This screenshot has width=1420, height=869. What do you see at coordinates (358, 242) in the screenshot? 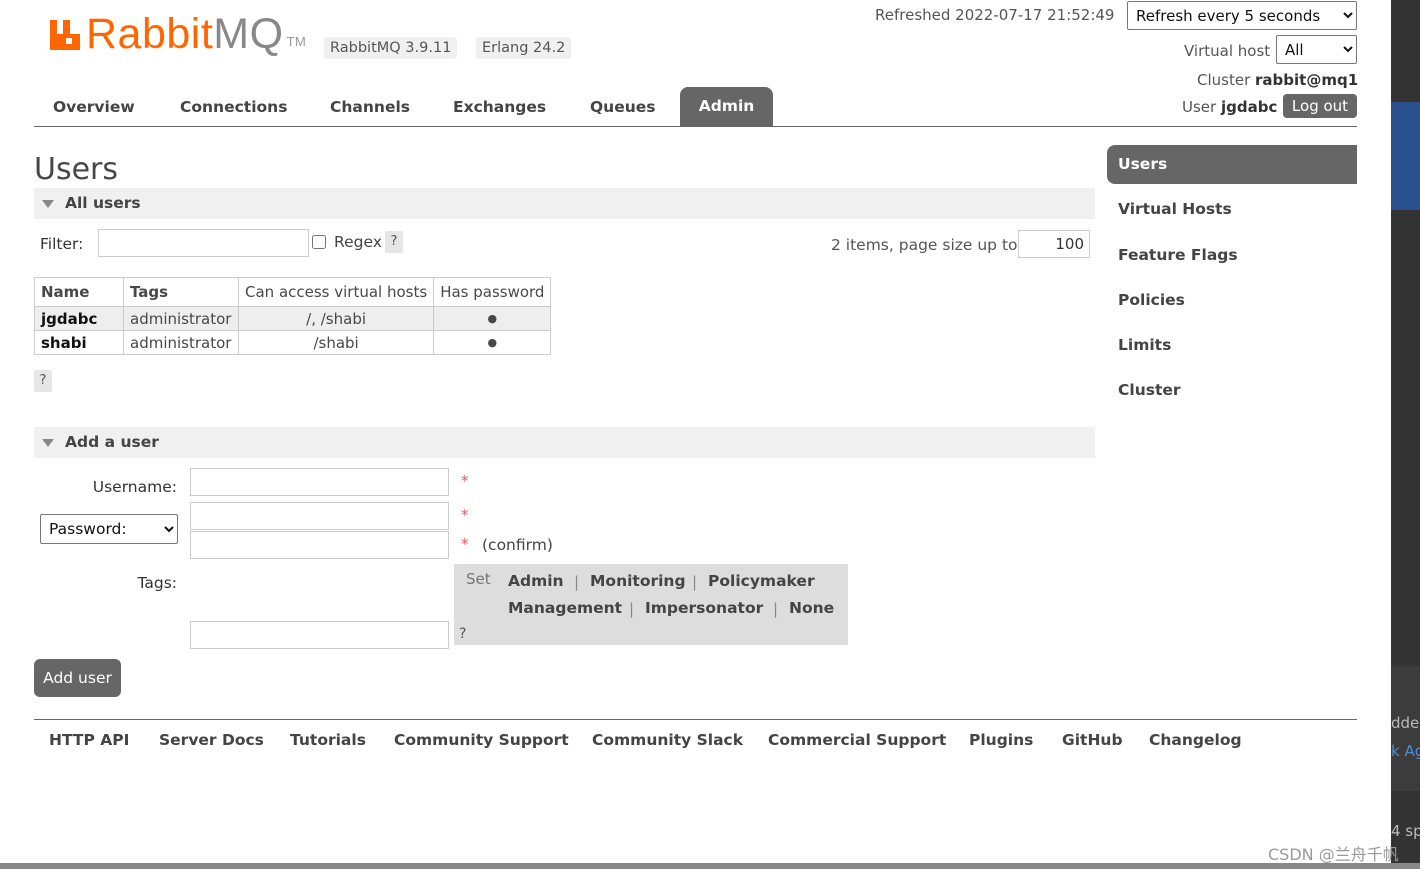
I see `regex-label: Regex` at bounding box center [358, 242].